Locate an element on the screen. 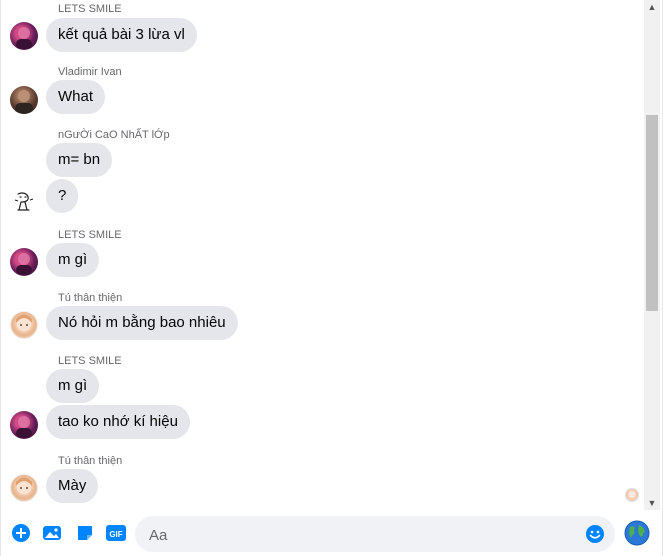 The height and width of the screenshot is (556, 663). scrollbar: ▲ ▼ is located at coordinates (652, 255).